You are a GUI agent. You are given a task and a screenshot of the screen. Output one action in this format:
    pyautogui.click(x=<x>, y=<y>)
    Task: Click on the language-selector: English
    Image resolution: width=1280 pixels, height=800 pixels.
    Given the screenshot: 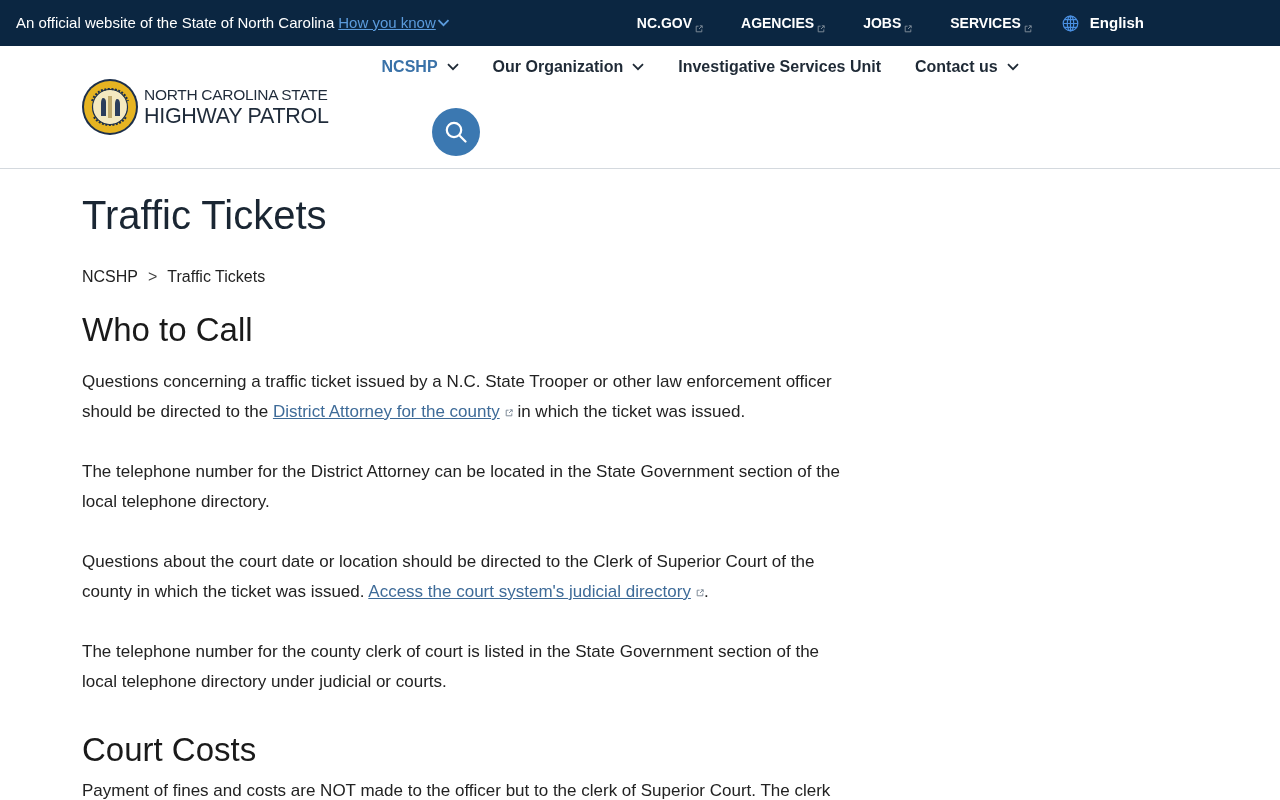 What is the action you would take?
    pyautogui.click(x=1102, y=23)
    